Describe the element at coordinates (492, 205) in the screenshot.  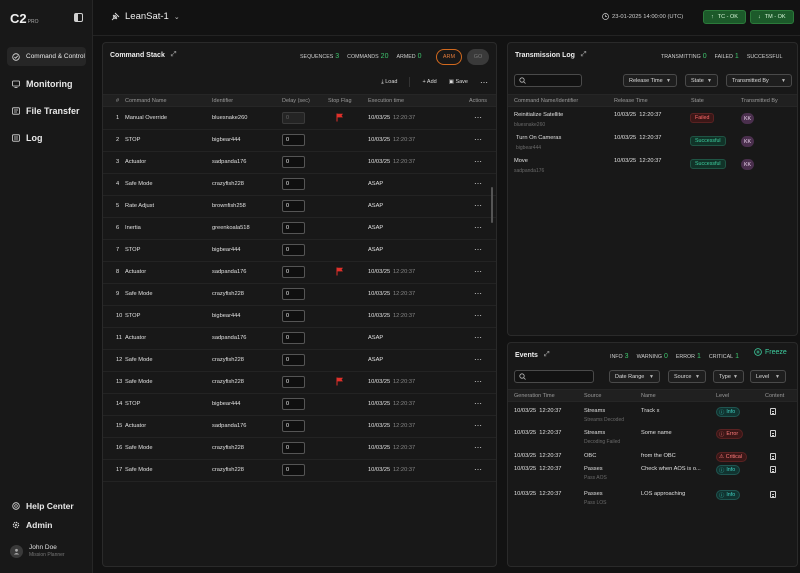
I see `scrollbar` at that location.